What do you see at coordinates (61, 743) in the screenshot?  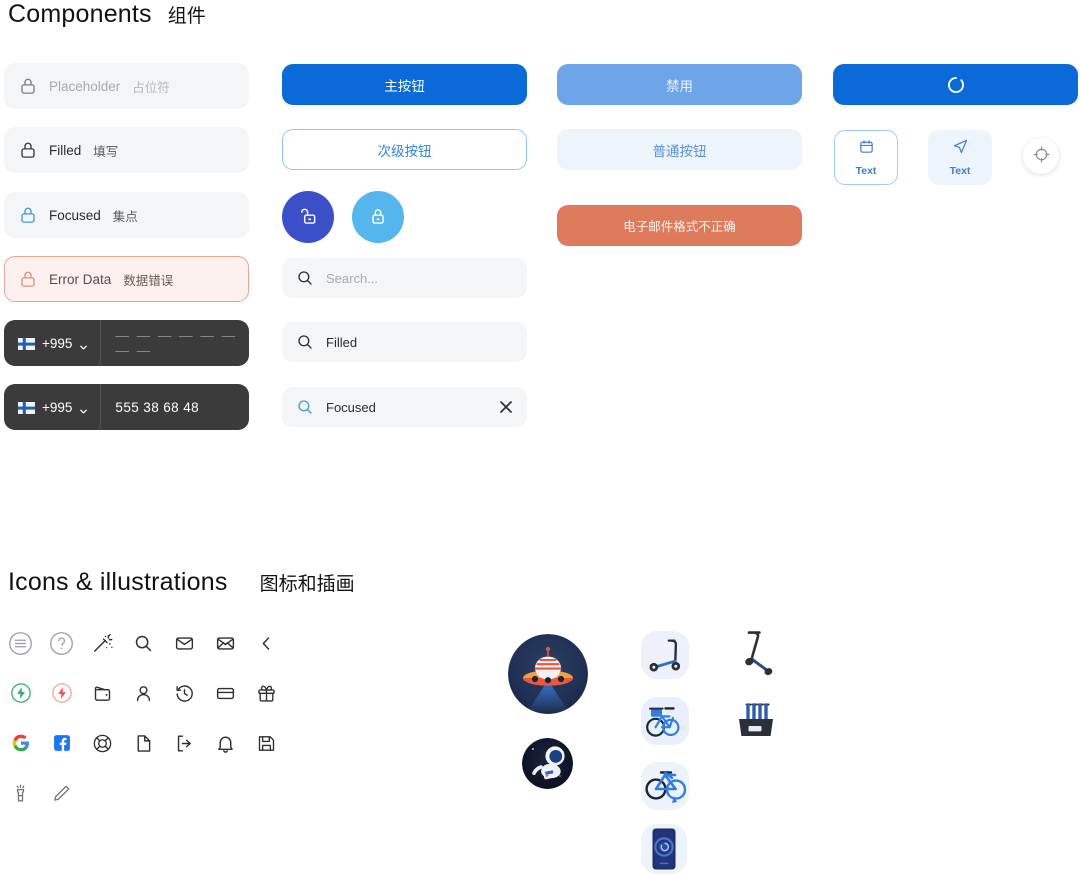 I see `facebook-icon` at bounding box center [61, 743].